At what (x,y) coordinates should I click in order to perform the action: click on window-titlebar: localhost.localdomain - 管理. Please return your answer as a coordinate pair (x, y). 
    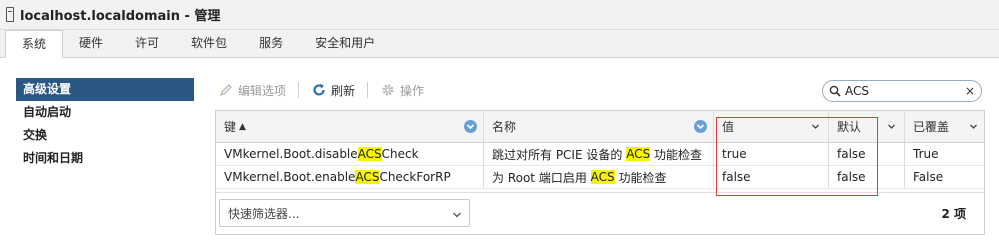
    Looking at the image, I should click on (499, 15).